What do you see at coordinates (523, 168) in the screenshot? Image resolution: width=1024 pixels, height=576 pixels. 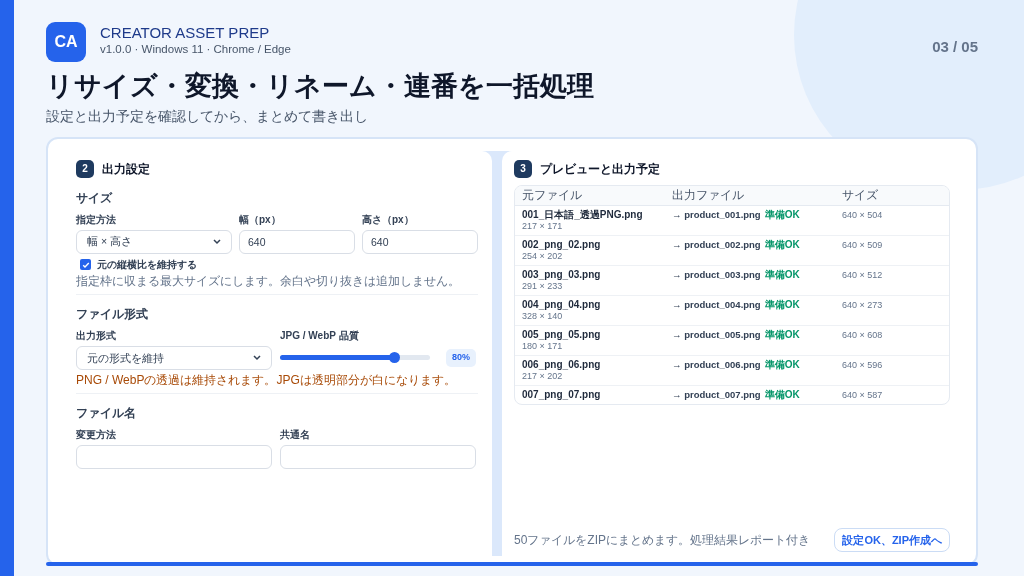 I see `step-number: 3` at bounding box center [523, 168].